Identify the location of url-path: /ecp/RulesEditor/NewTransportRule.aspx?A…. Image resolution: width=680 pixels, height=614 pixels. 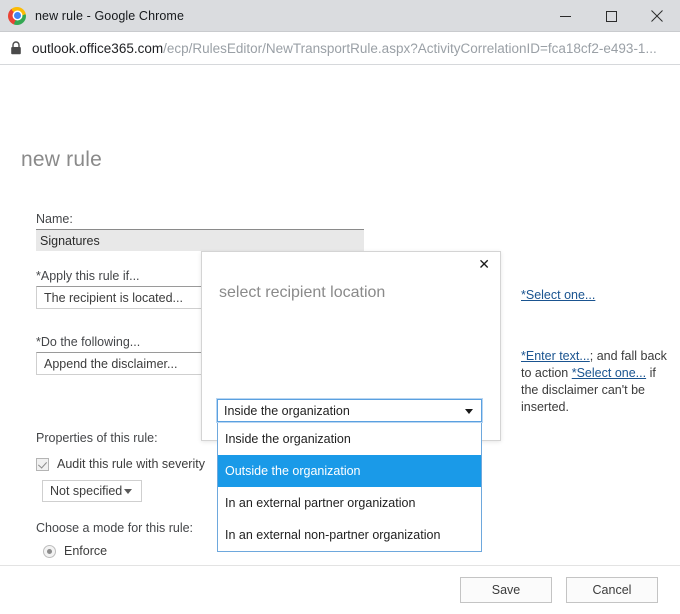
(410, 48).